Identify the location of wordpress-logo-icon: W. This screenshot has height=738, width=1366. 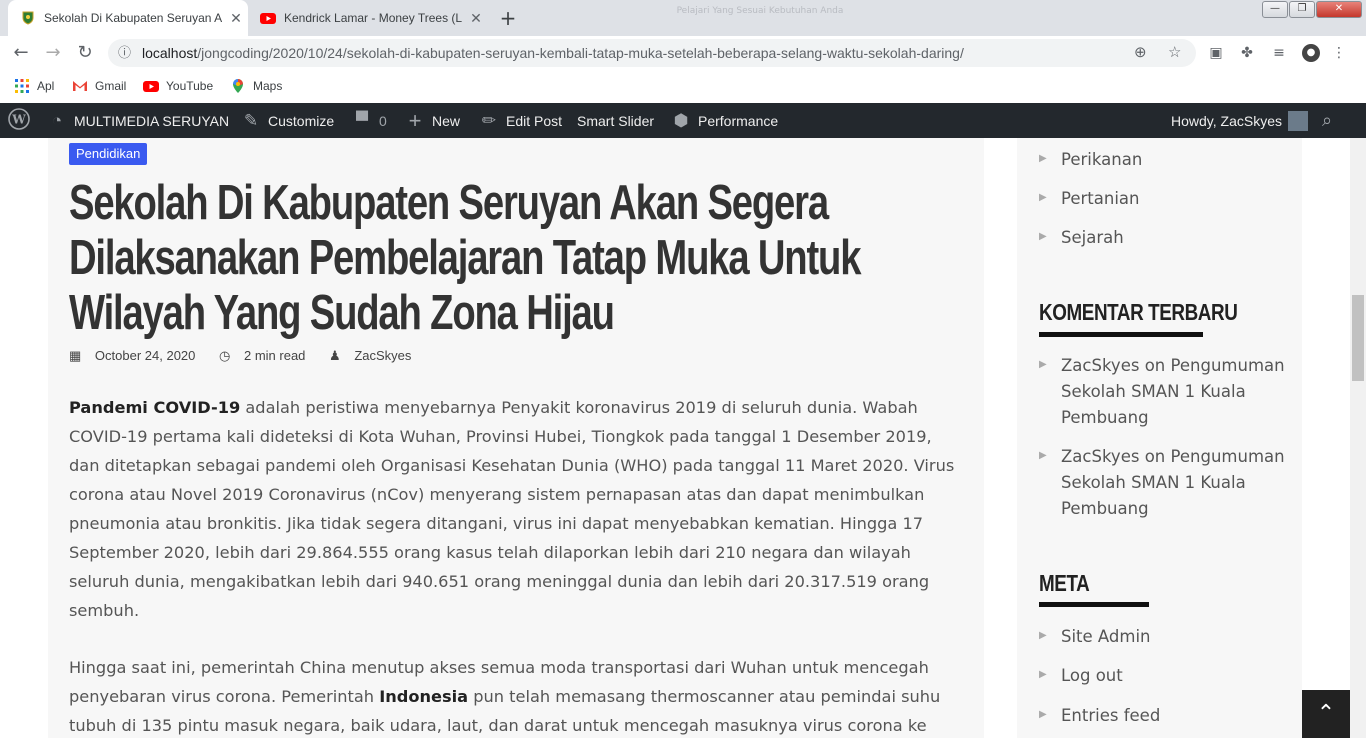
(19, 120).